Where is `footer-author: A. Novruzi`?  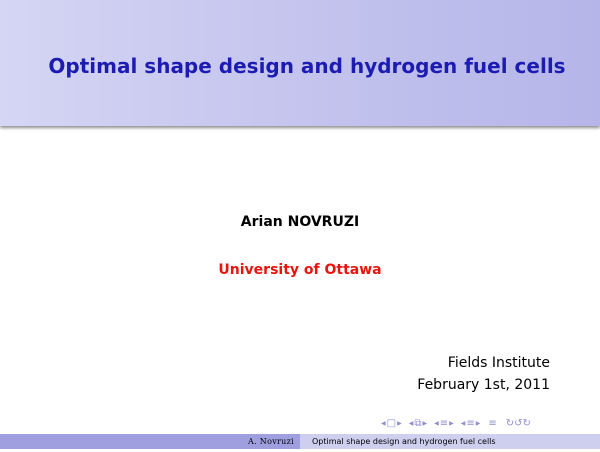
footer-author: A. Novruzi is located at coordinates (271, 441).